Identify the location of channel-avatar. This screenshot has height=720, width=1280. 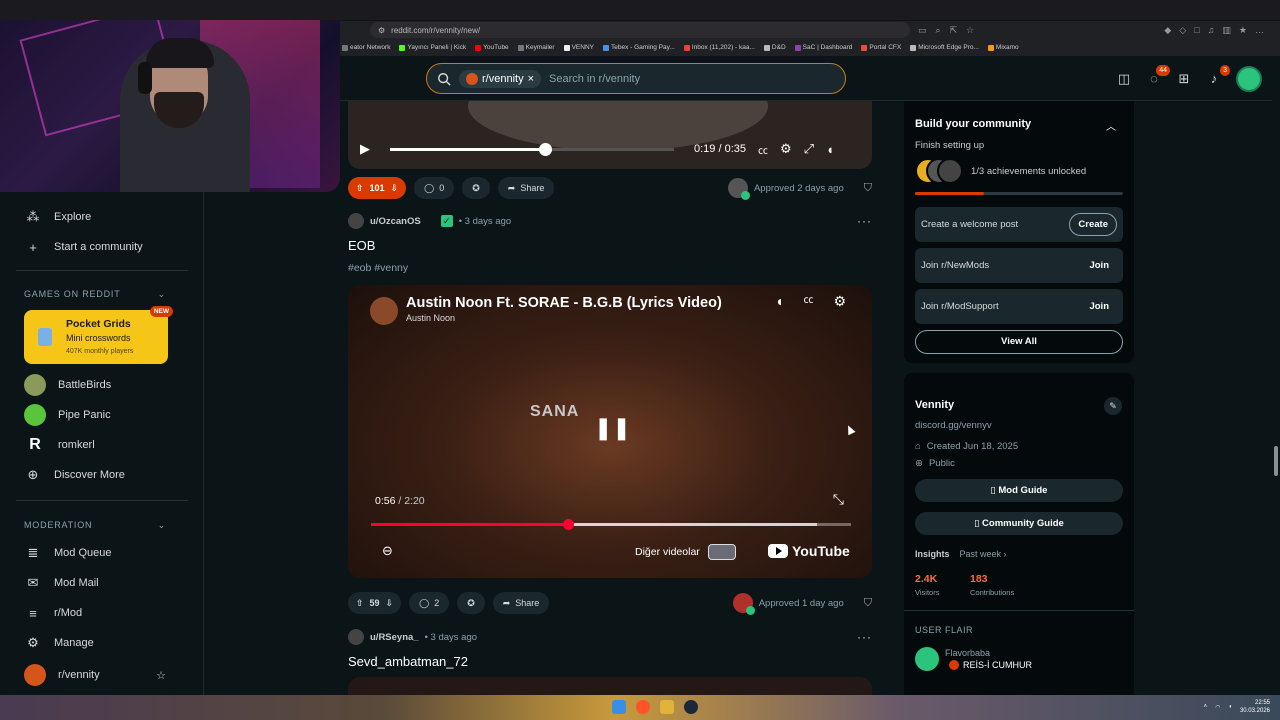
(384, 311).